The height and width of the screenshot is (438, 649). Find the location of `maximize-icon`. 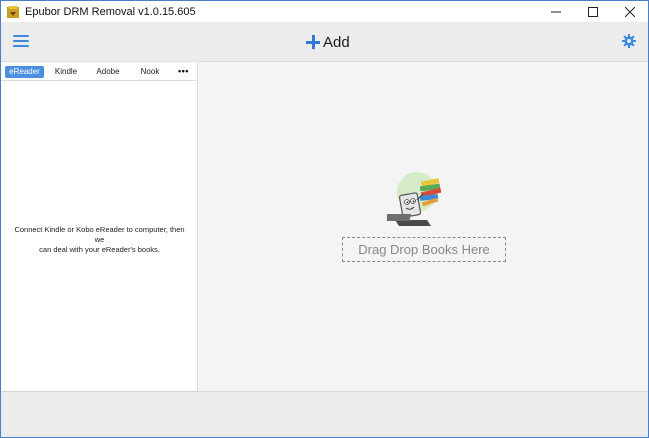

maximize-icon is located at coordinates (592, 11).